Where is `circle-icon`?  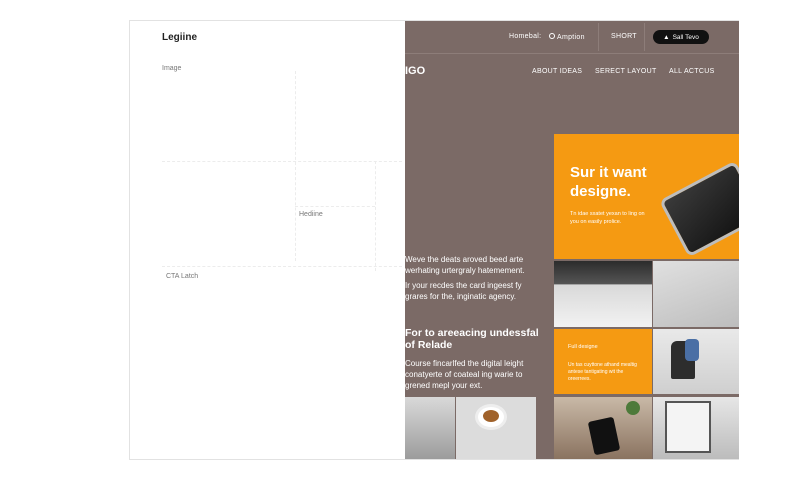 circle-icon is located at coordinates (552, 36).